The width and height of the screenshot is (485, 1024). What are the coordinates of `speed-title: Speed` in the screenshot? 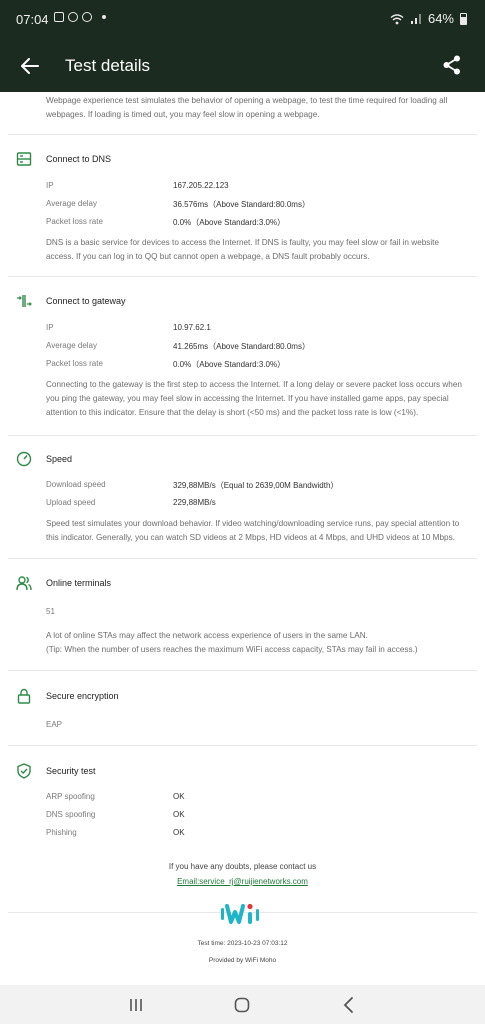 It's located at (59, 459).